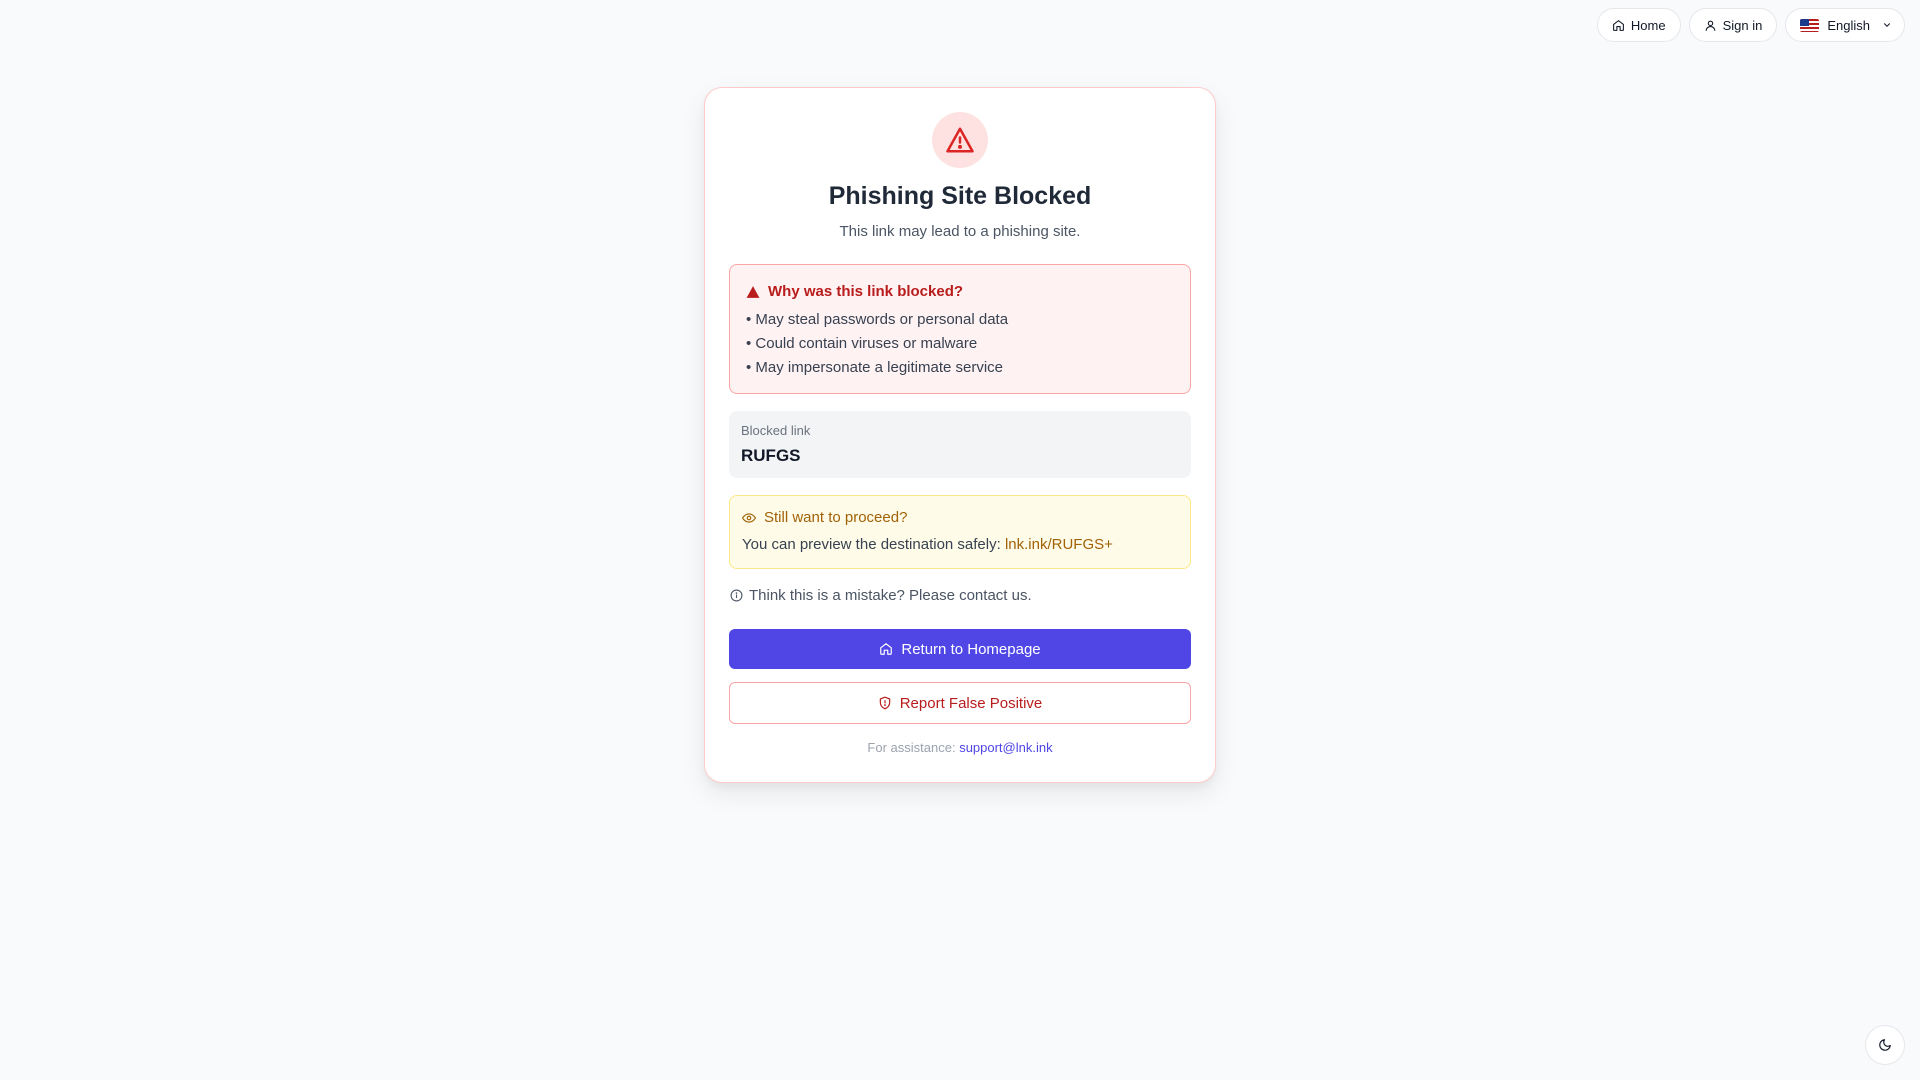 The image size is (1920, 1080). I want to click on return-homepage-button: Return to Homepage, so click(960, 649).